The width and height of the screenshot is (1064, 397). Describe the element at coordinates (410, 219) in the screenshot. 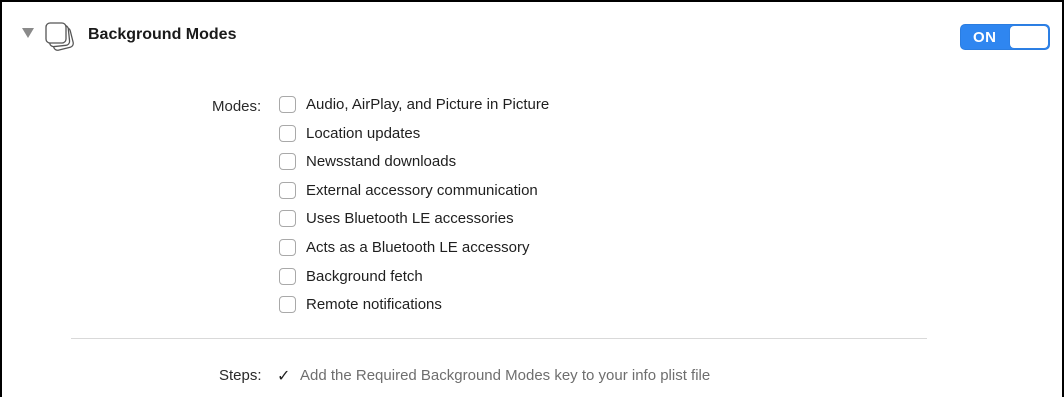

I see `mode-label: Uses Bluetooth LE accessories` at that location.